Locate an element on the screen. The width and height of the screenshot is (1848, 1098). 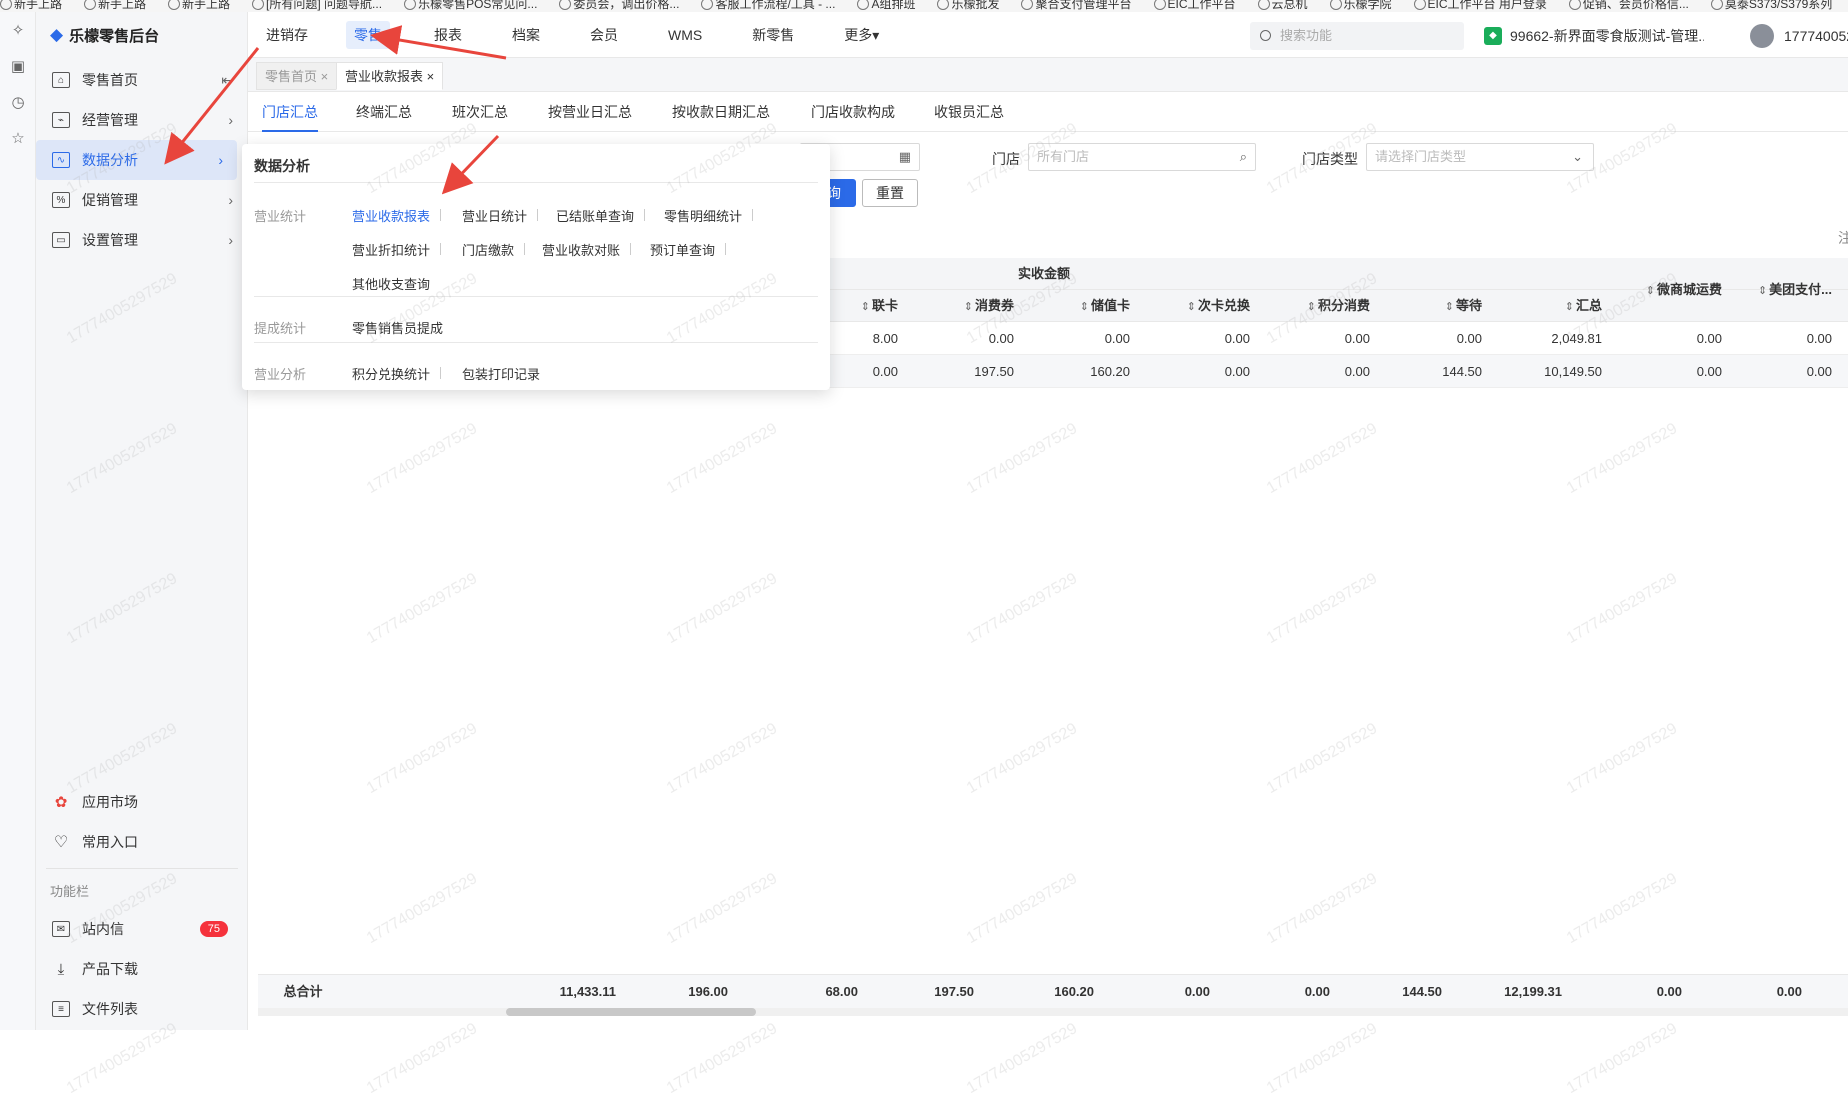
topnav-item: 会员 is located at coordinates (604, 35).